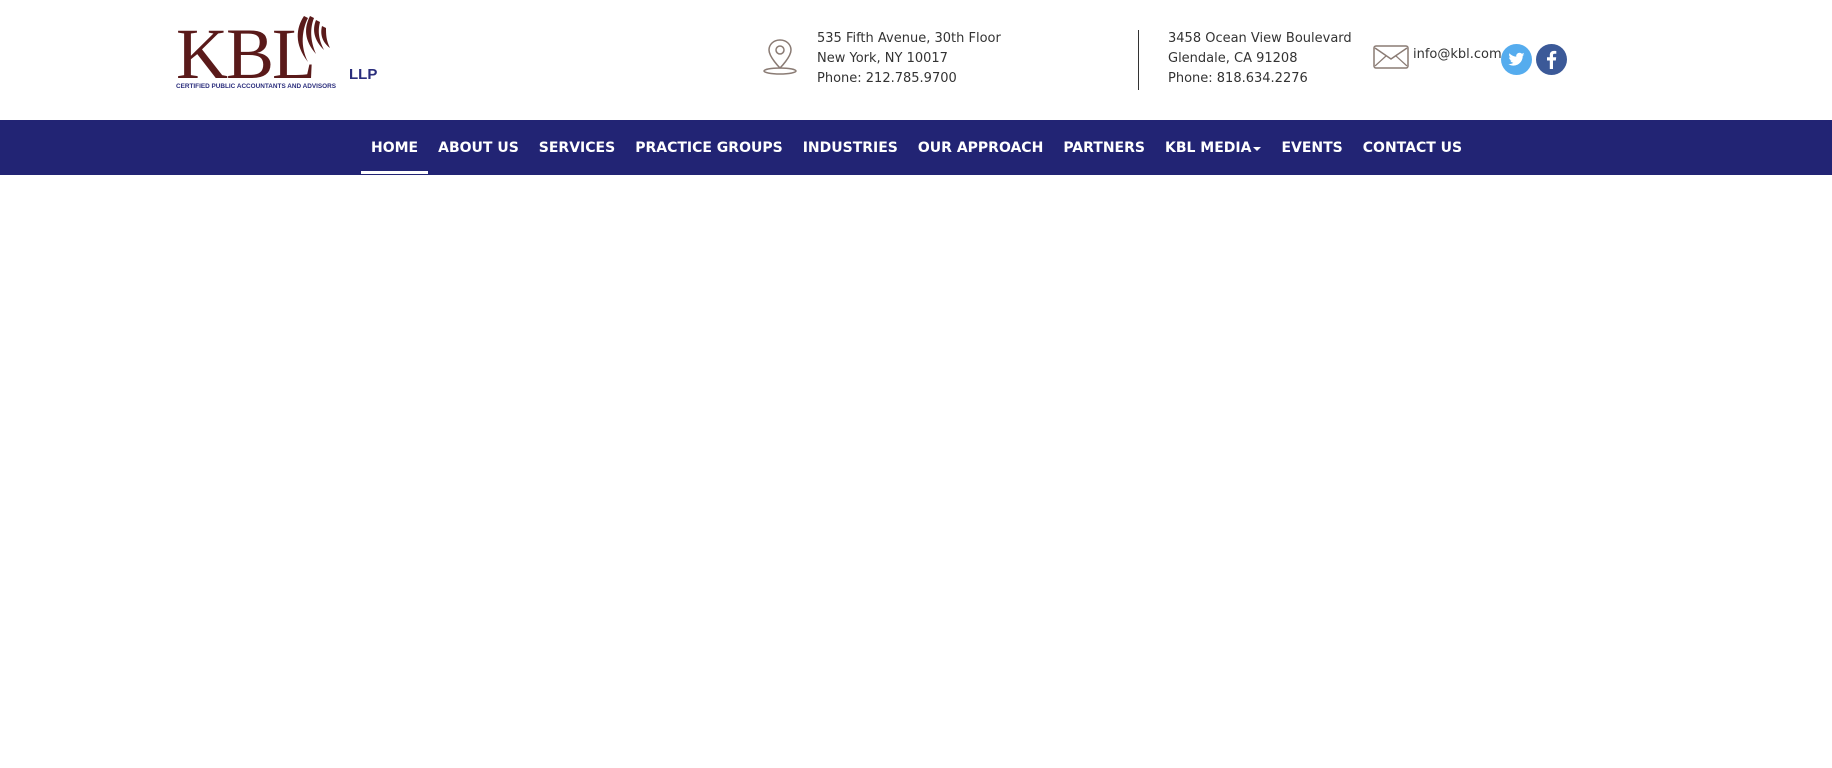  I want to click on nav-label: PRACTICE GROUPS, so click(709, 147).